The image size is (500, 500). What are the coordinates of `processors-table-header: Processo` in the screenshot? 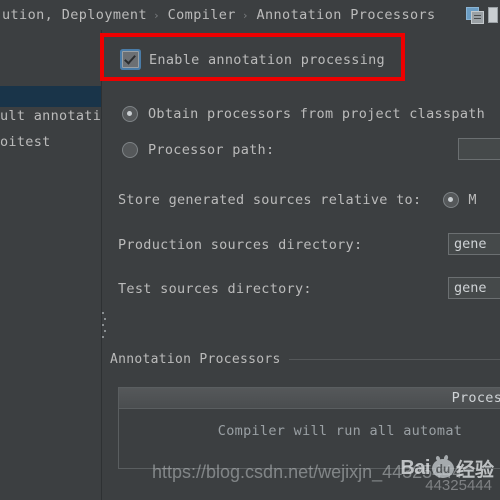 It's located at (309, 398).